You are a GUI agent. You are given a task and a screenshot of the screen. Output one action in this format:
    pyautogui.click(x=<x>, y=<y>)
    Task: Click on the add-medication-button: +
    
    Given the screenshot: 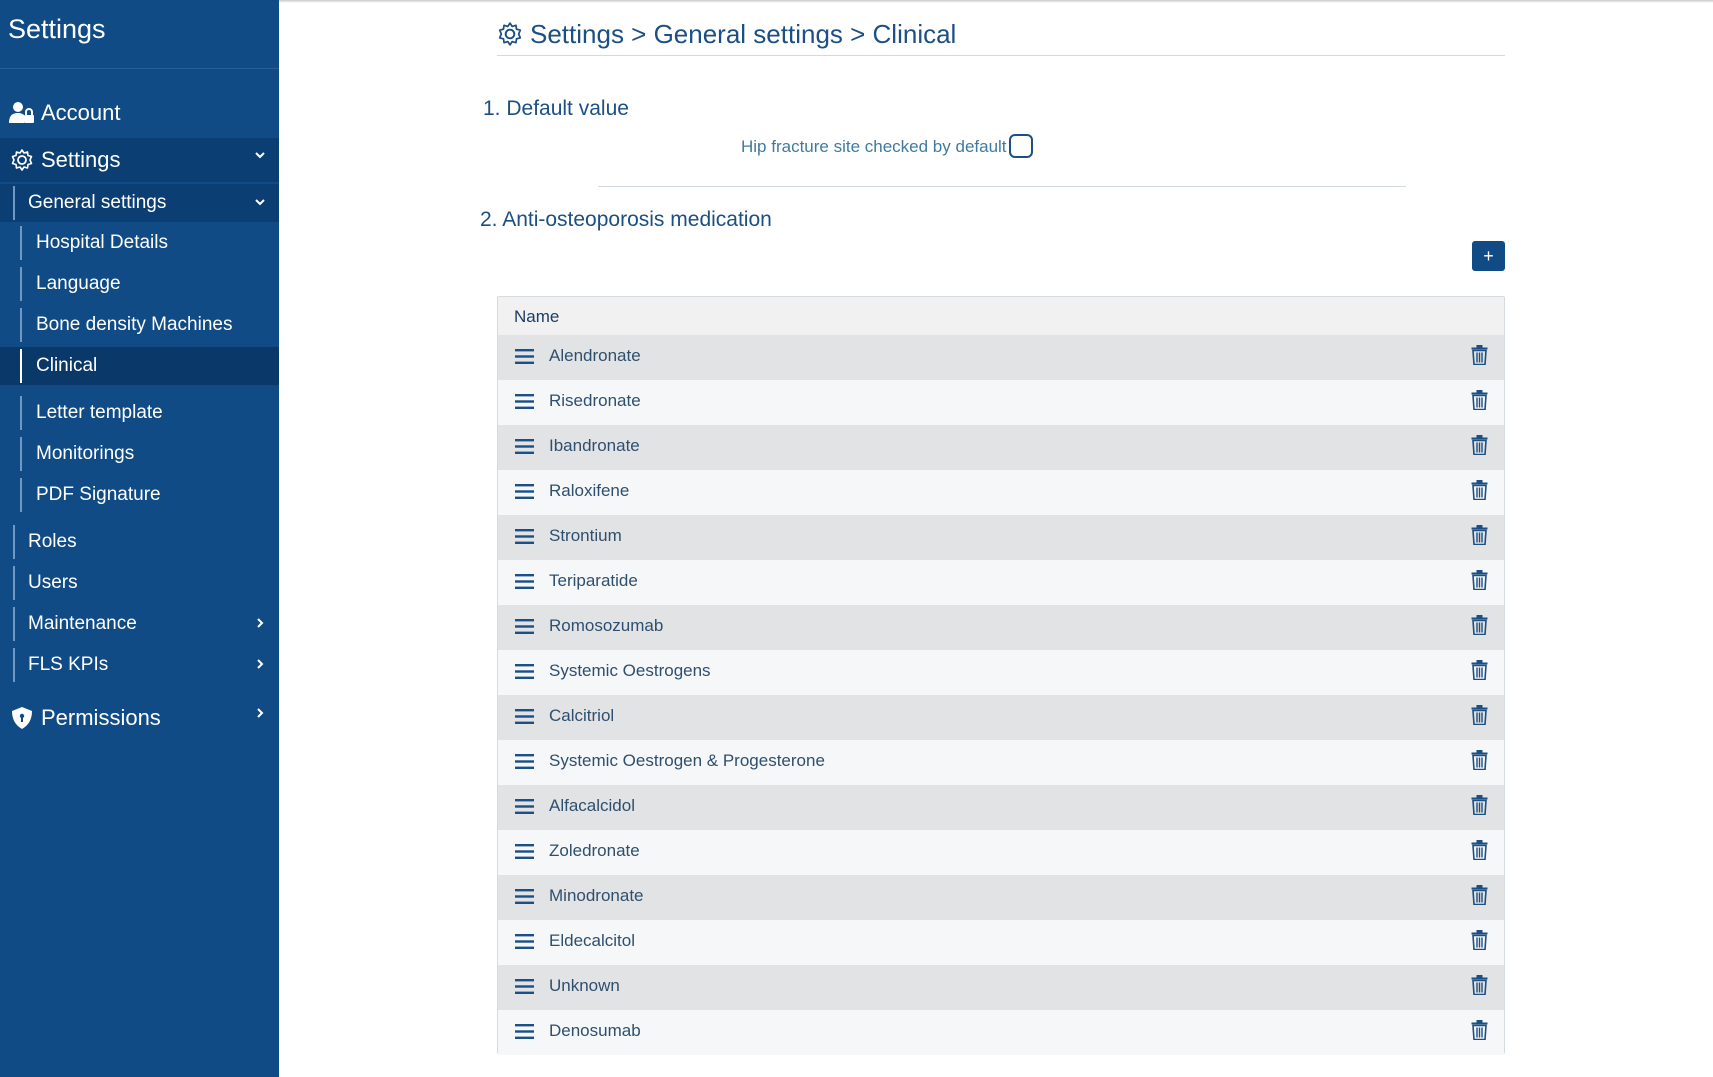 What is the action you would take?
    pyautogui.click(x=1488, y=256)
    